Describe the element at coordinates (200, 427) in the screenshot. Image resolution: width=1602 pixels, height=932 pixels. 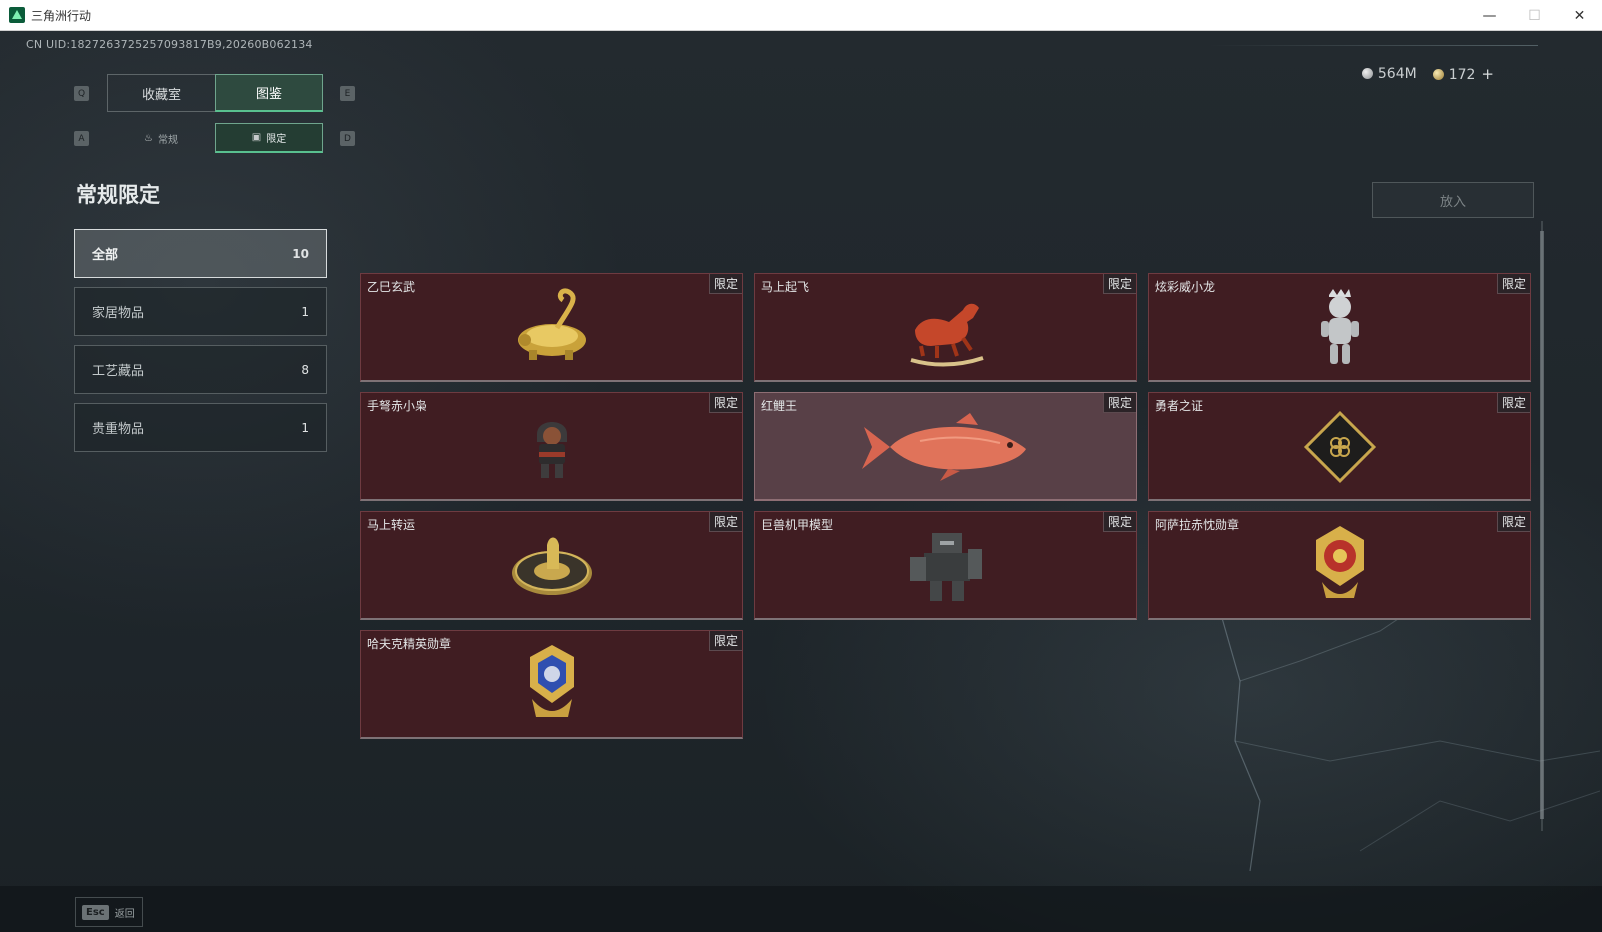
I see `category-valuables: 贵重物品 1` at that location.